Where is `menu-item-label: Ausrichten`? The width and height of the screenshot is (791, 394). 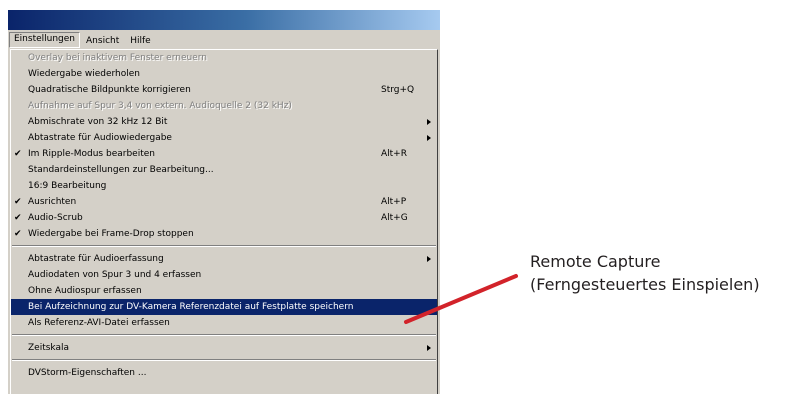
menu-item-label: Ausrichten is located at coordinates (52, 202).